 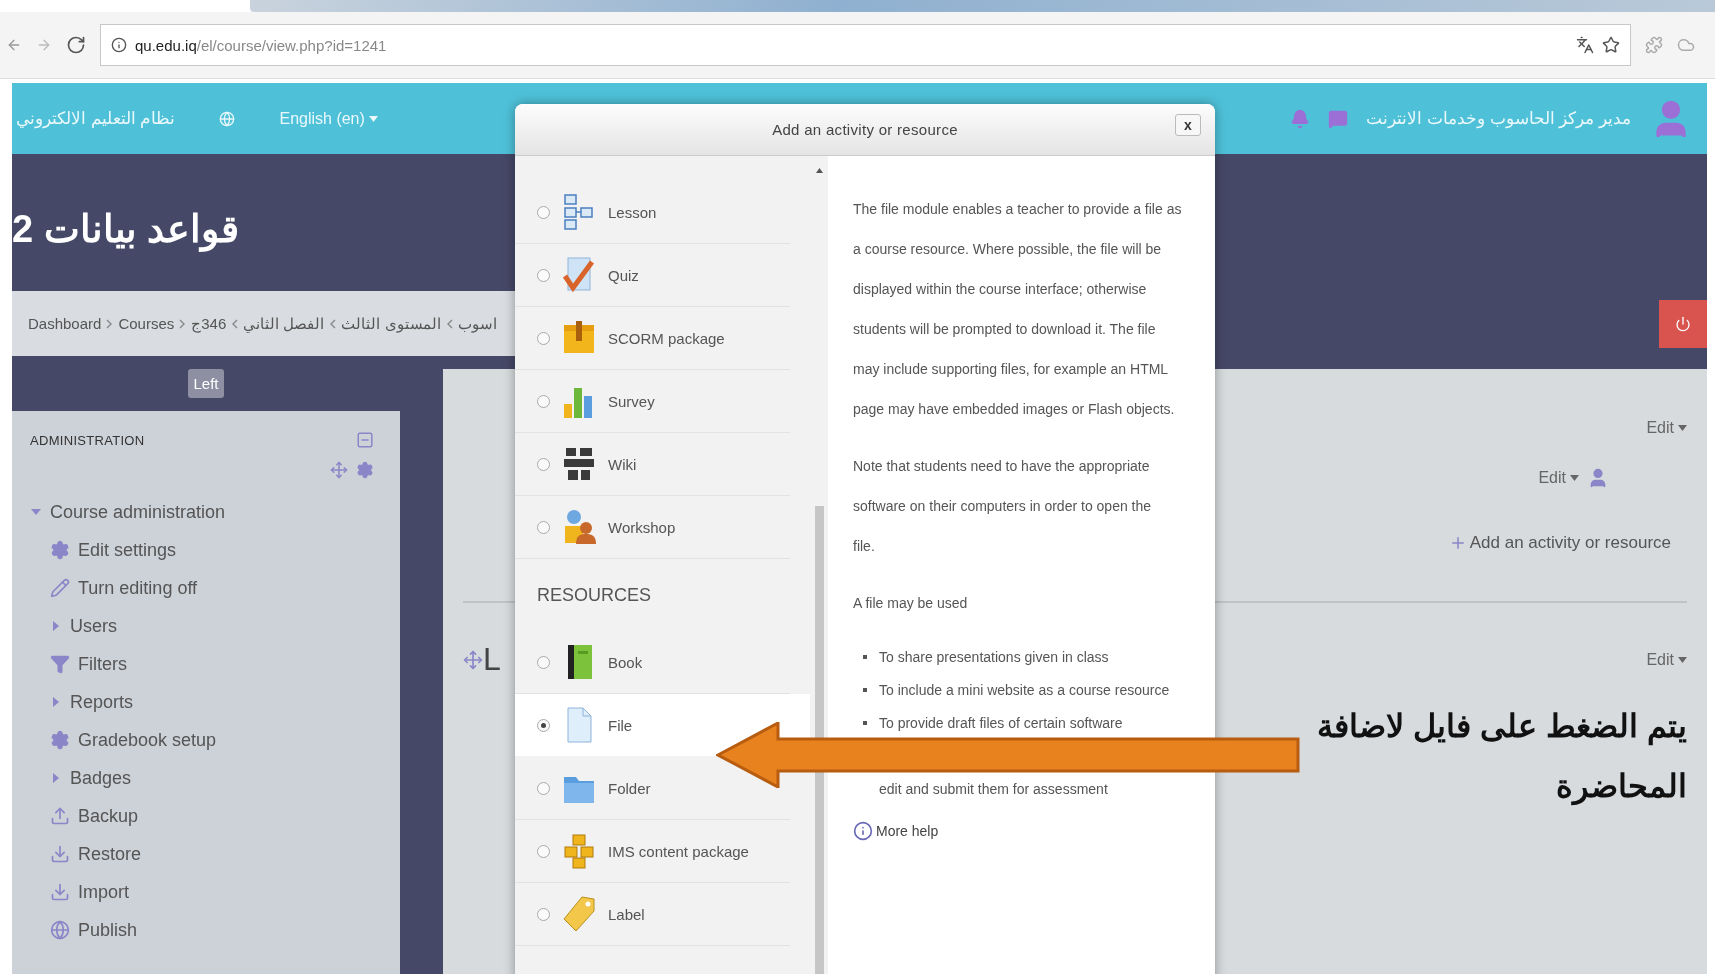 I want to click on back-icon, so click(x=14, y=45).